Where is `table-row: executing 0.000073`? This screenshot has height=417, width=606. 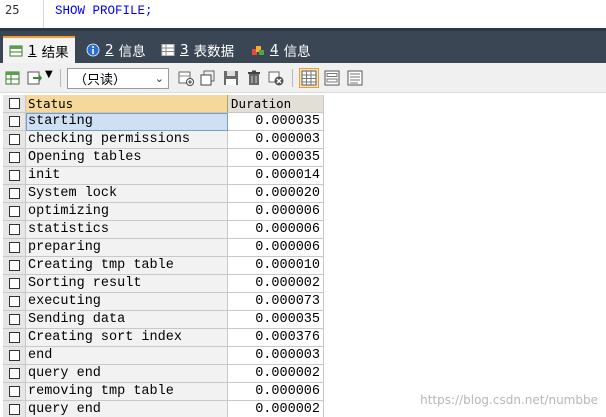 table-row: executing 0.000073 is located at coordinates (163, 302).